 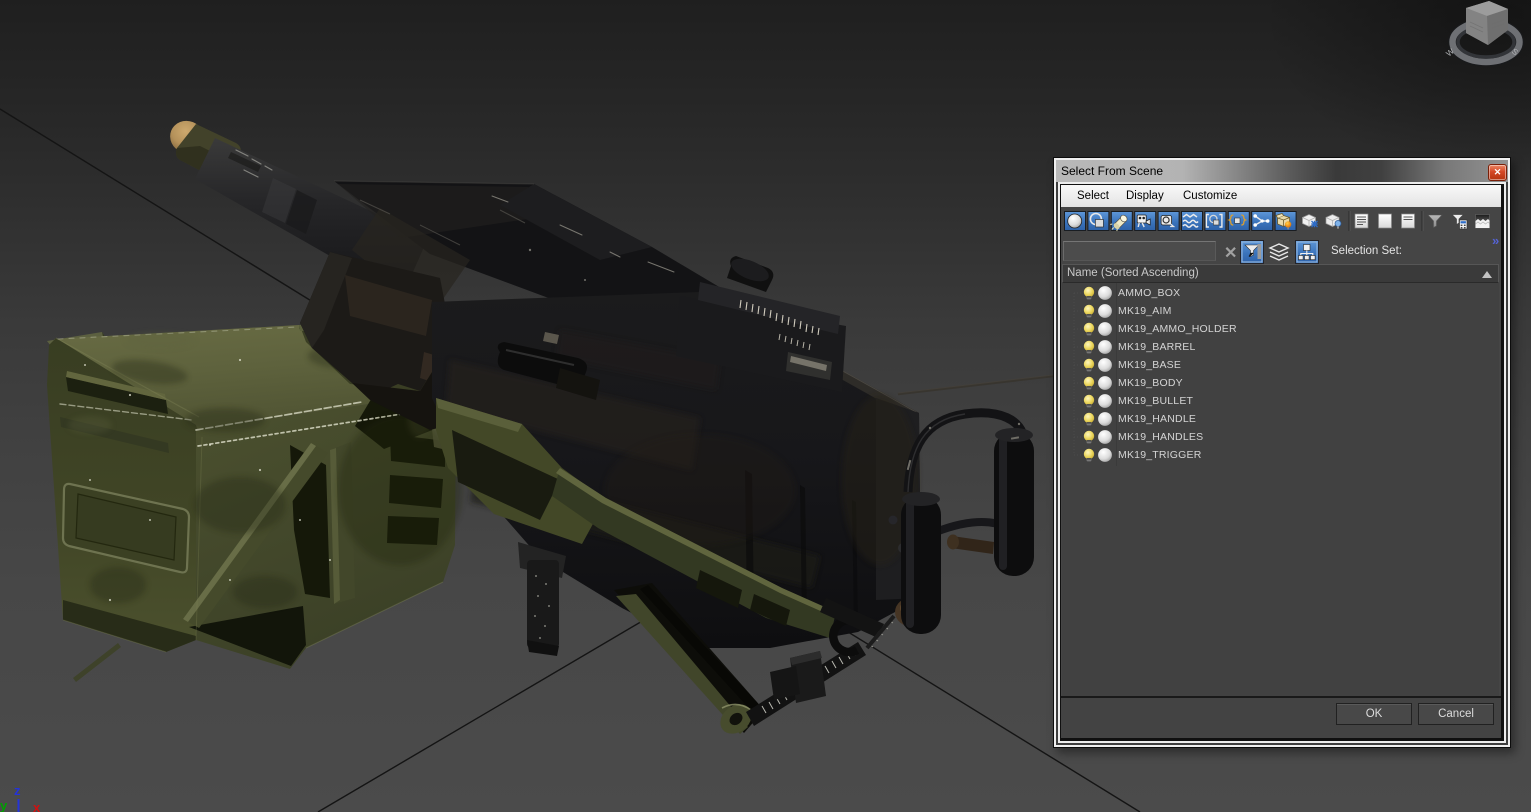 I want to click on svg-text: y, so click(x=4, y=805).